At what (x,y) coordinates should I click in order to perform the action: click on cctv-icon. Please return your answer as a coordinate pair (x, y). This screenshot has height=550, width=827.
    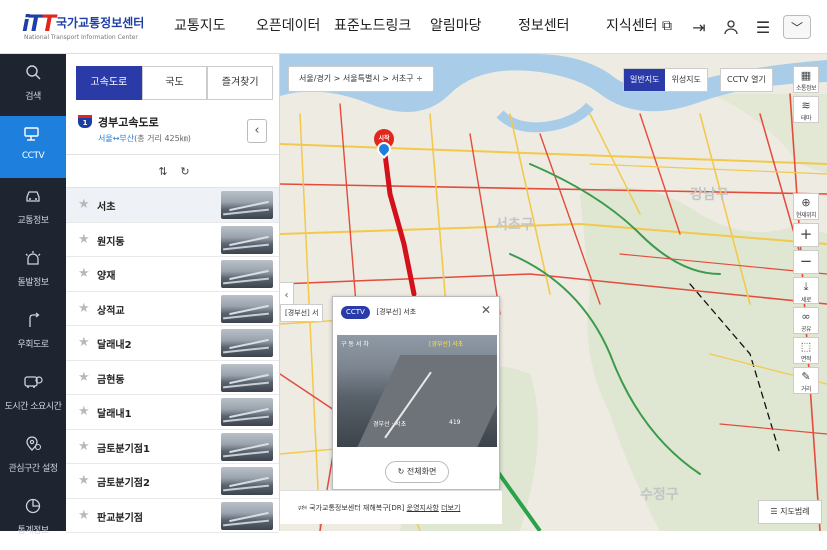
    Looking at the image, I should click on (33, 136).